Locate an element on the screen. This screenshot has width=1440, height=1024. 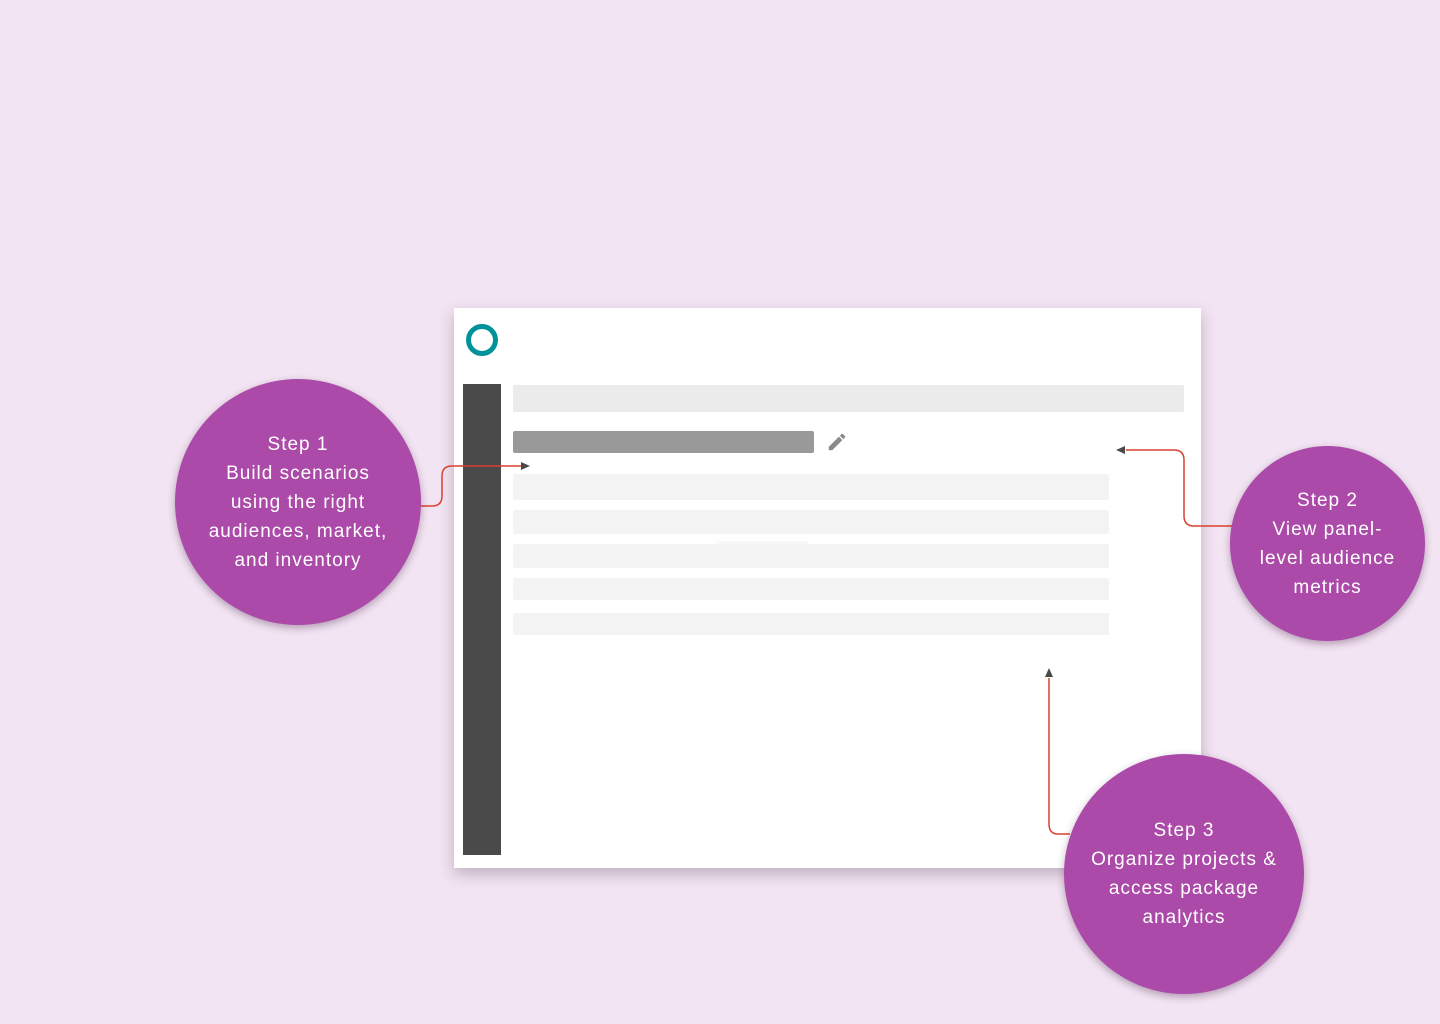
step-1-label: Step 1 is located at coordinates (298, 444).